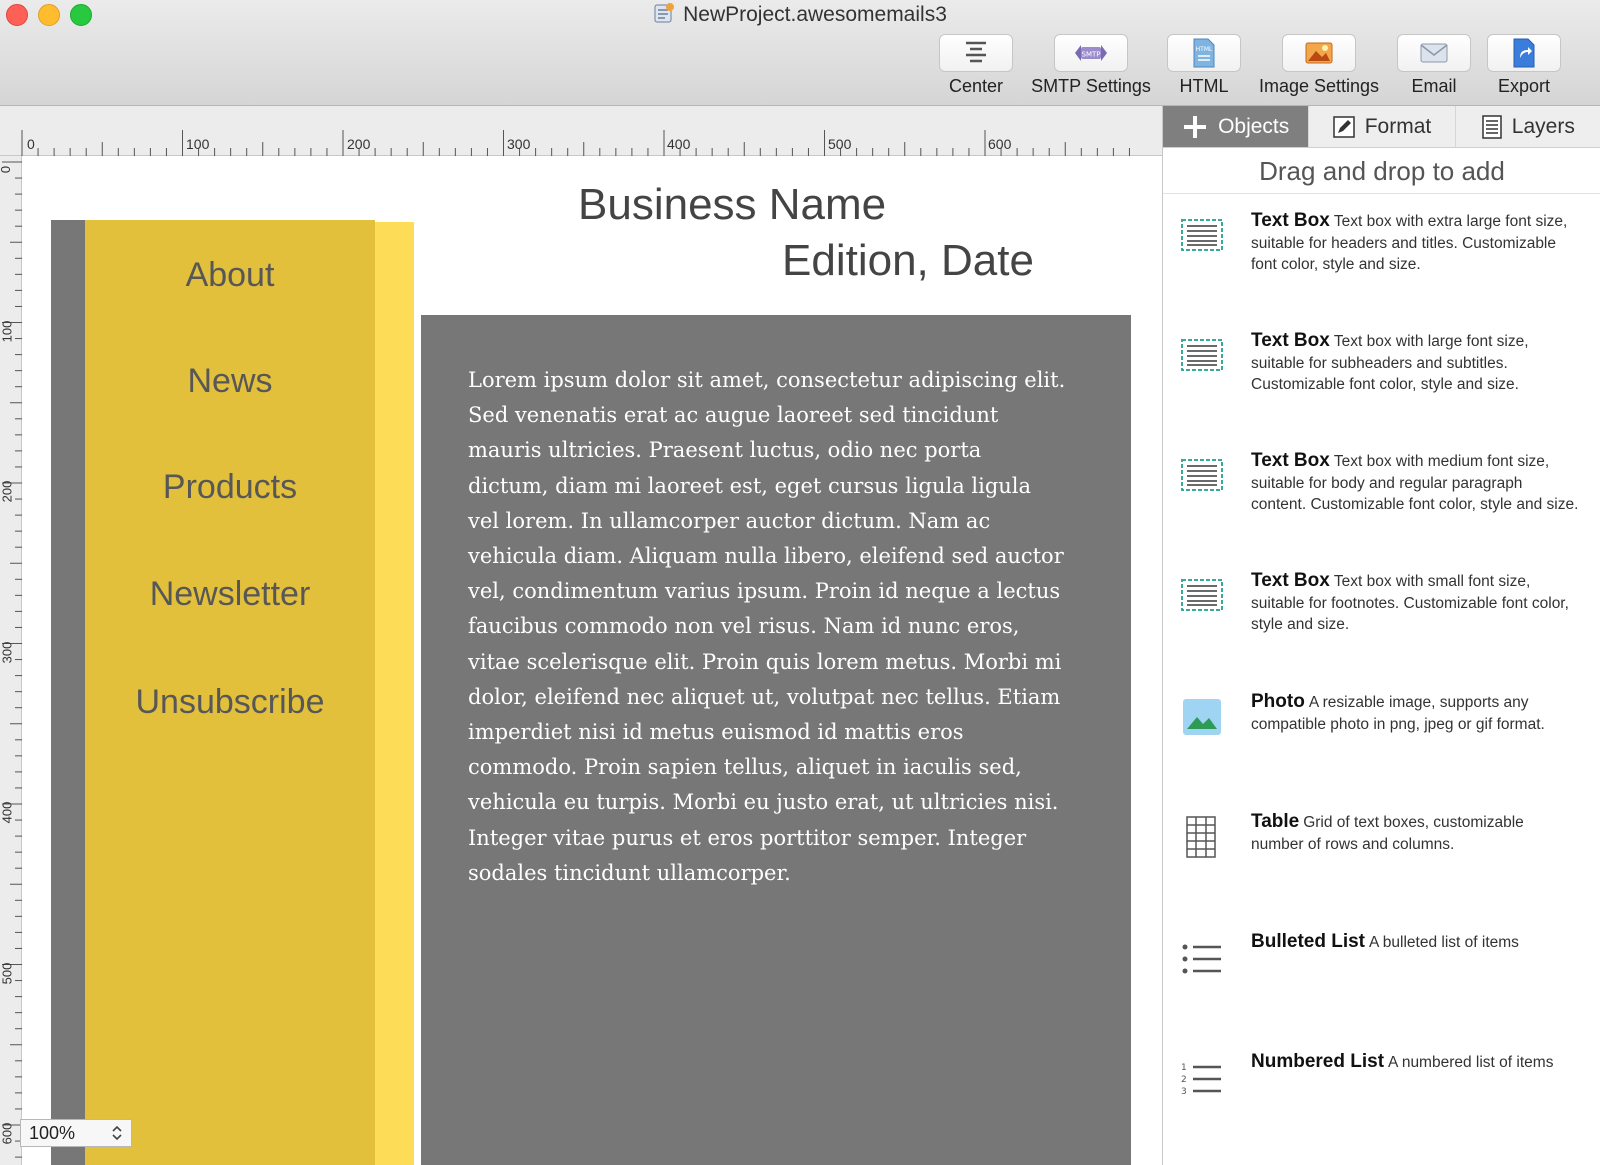 The image size is (1600, 1165). Describe the element at coordinates (1184, 1080) in the screenshot. I see `svg-text: 2` at that location.